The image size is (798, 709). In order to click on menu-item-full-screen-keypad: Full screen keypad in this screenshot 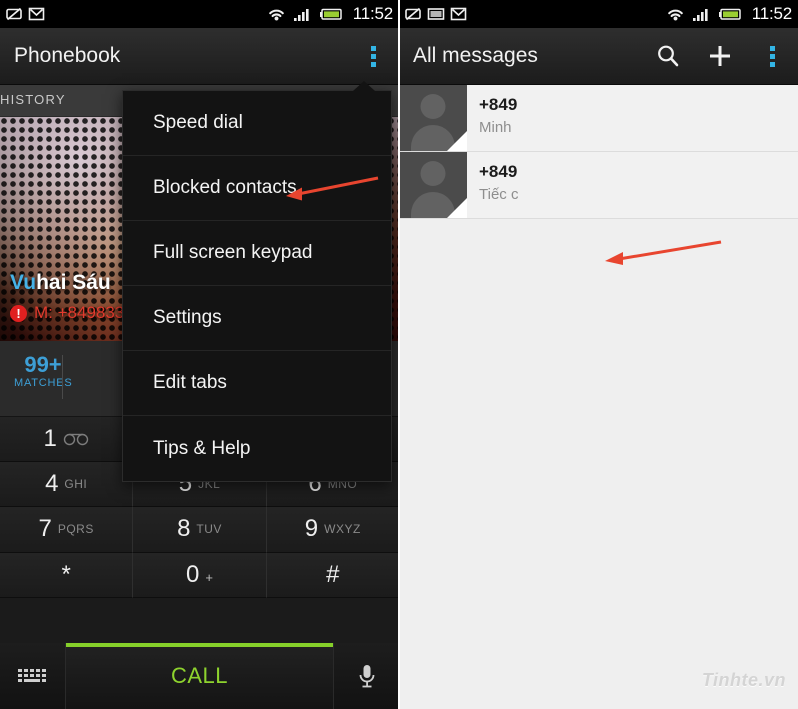, I will do `click(257, 253)`.